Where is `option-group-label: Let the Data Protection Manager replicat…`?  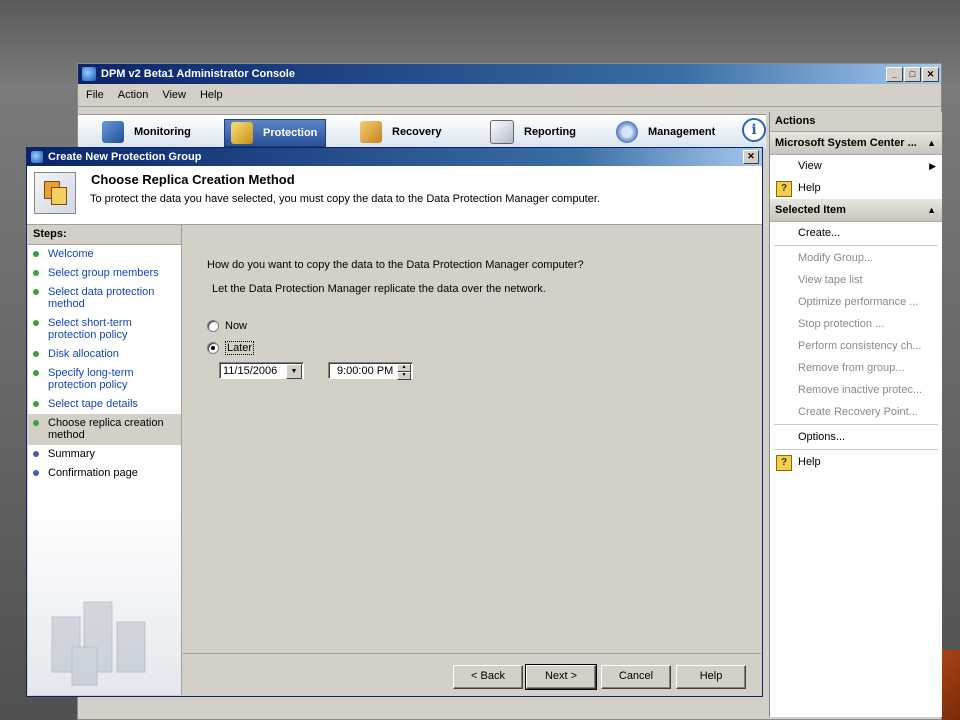
option-group-label: Let the Data Protection Manager replicat… is located at coordinates (379, 289).